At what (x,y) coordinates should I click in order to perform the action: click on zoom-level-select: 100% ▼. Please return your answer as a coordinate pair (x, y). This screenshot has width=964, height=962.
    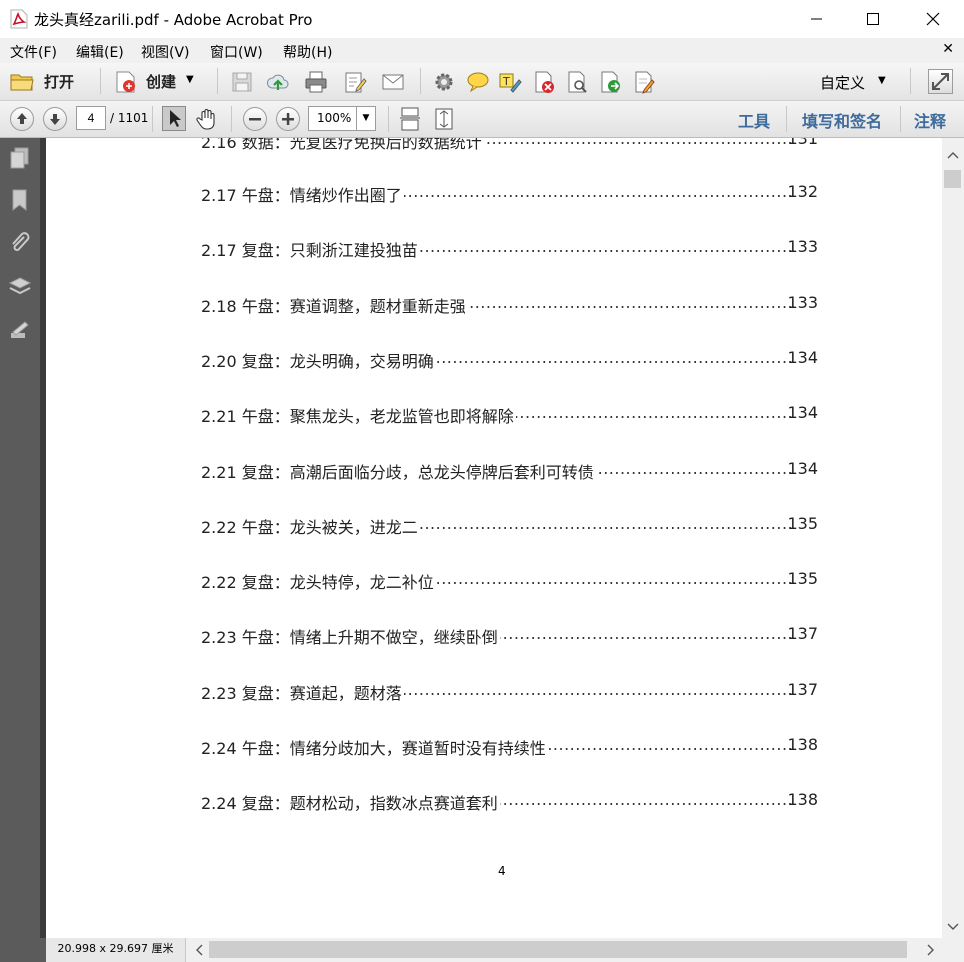
    Looking at the image, I should click on (342, 118).